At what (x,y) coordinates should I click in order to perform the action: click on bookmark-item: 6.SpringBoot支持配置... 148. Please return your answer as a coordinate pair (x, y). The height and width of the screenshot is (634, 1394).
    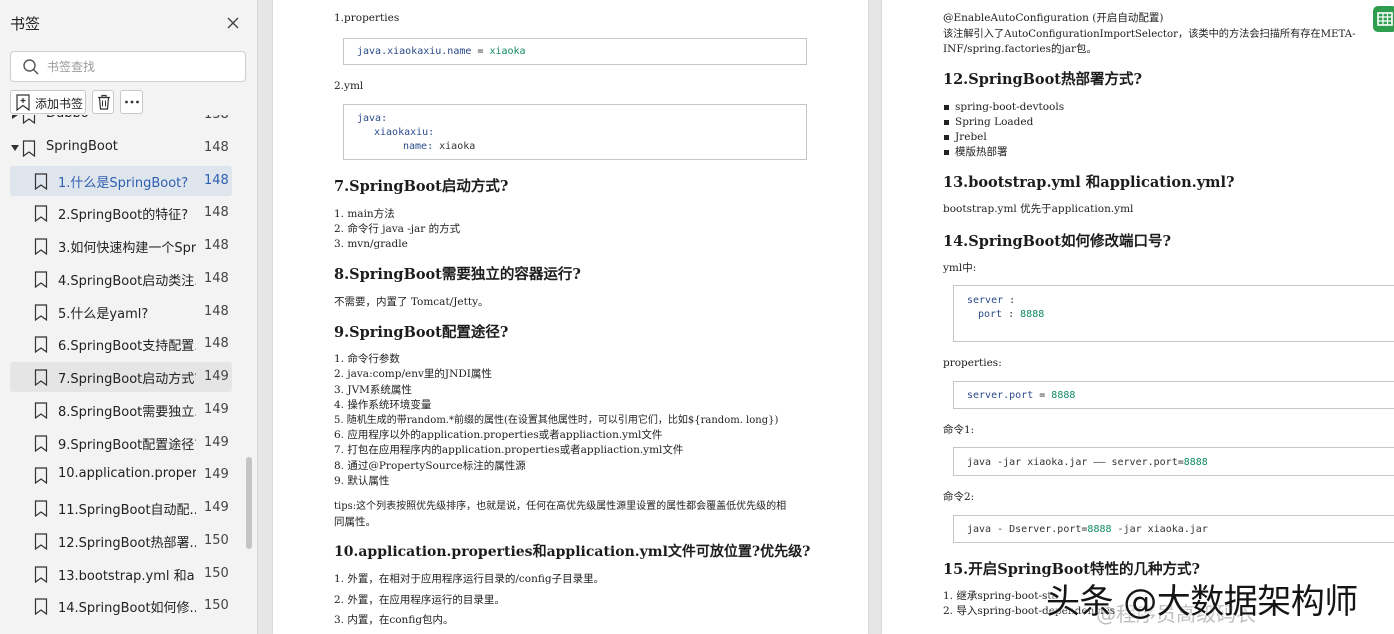
    Looking at the image, I should click on (125, 344).